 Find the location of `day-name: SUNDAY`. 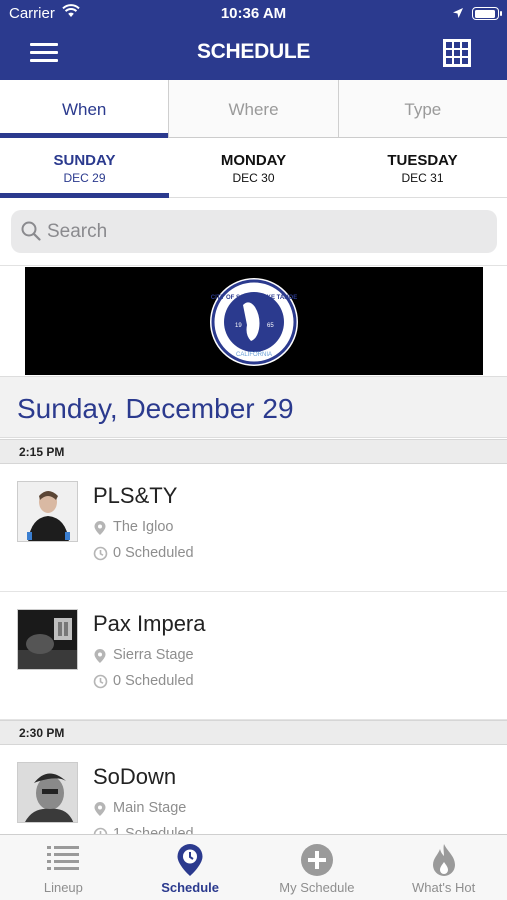

day-name: SUNDAY is located at coordinates (84, 160).